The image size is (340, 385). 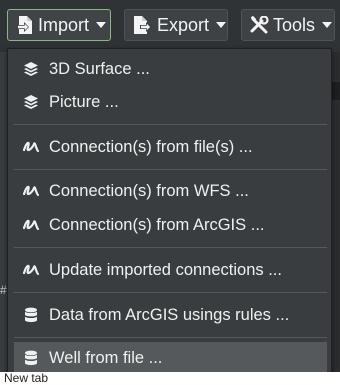 I want to click on export-label: Export, so click(x=183, y=24).